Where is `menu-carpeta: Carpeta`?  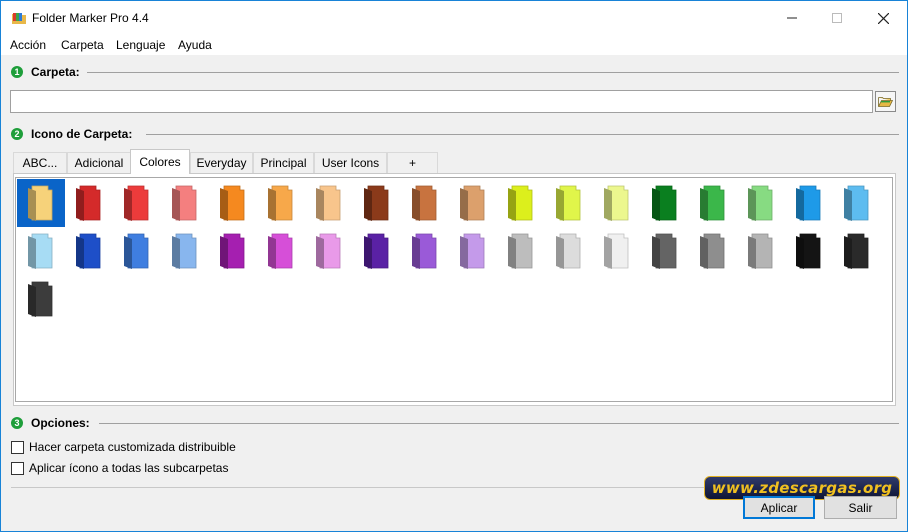 menu-carpeta: Carpeta is located at coordinates (82, 45).